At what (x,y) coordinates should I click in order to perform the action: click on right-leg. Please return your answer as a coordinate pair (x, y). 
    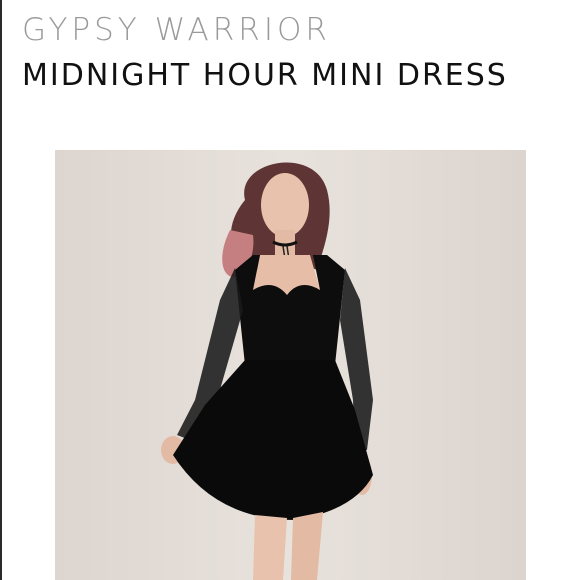
    Looking at the image, I should click on (307, 546).